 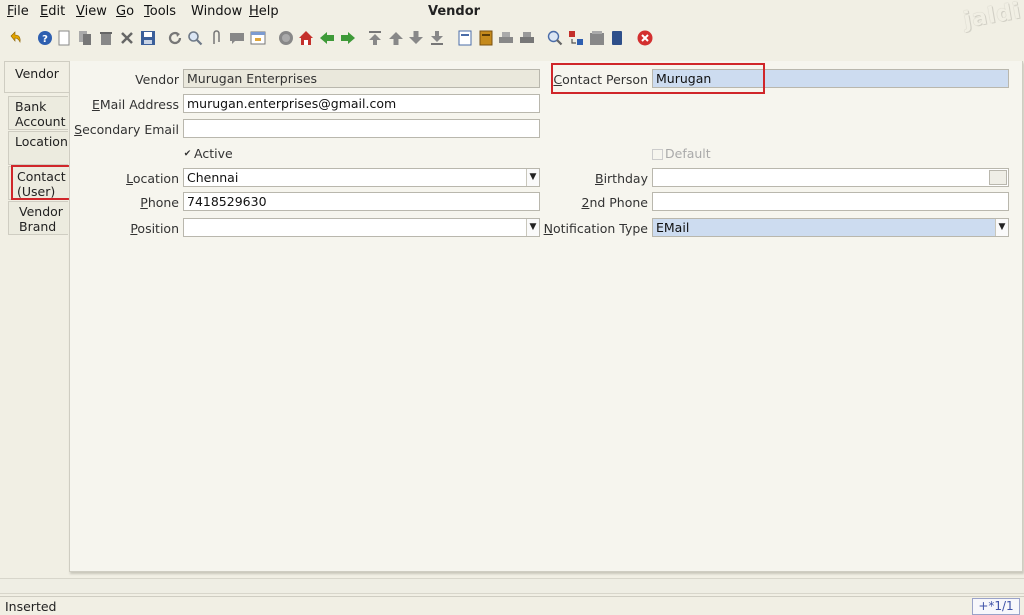 What do you see at coordinates (361, 128) in the screenshot?
I see `secondary-email-field` at bounding box center [361, 128].